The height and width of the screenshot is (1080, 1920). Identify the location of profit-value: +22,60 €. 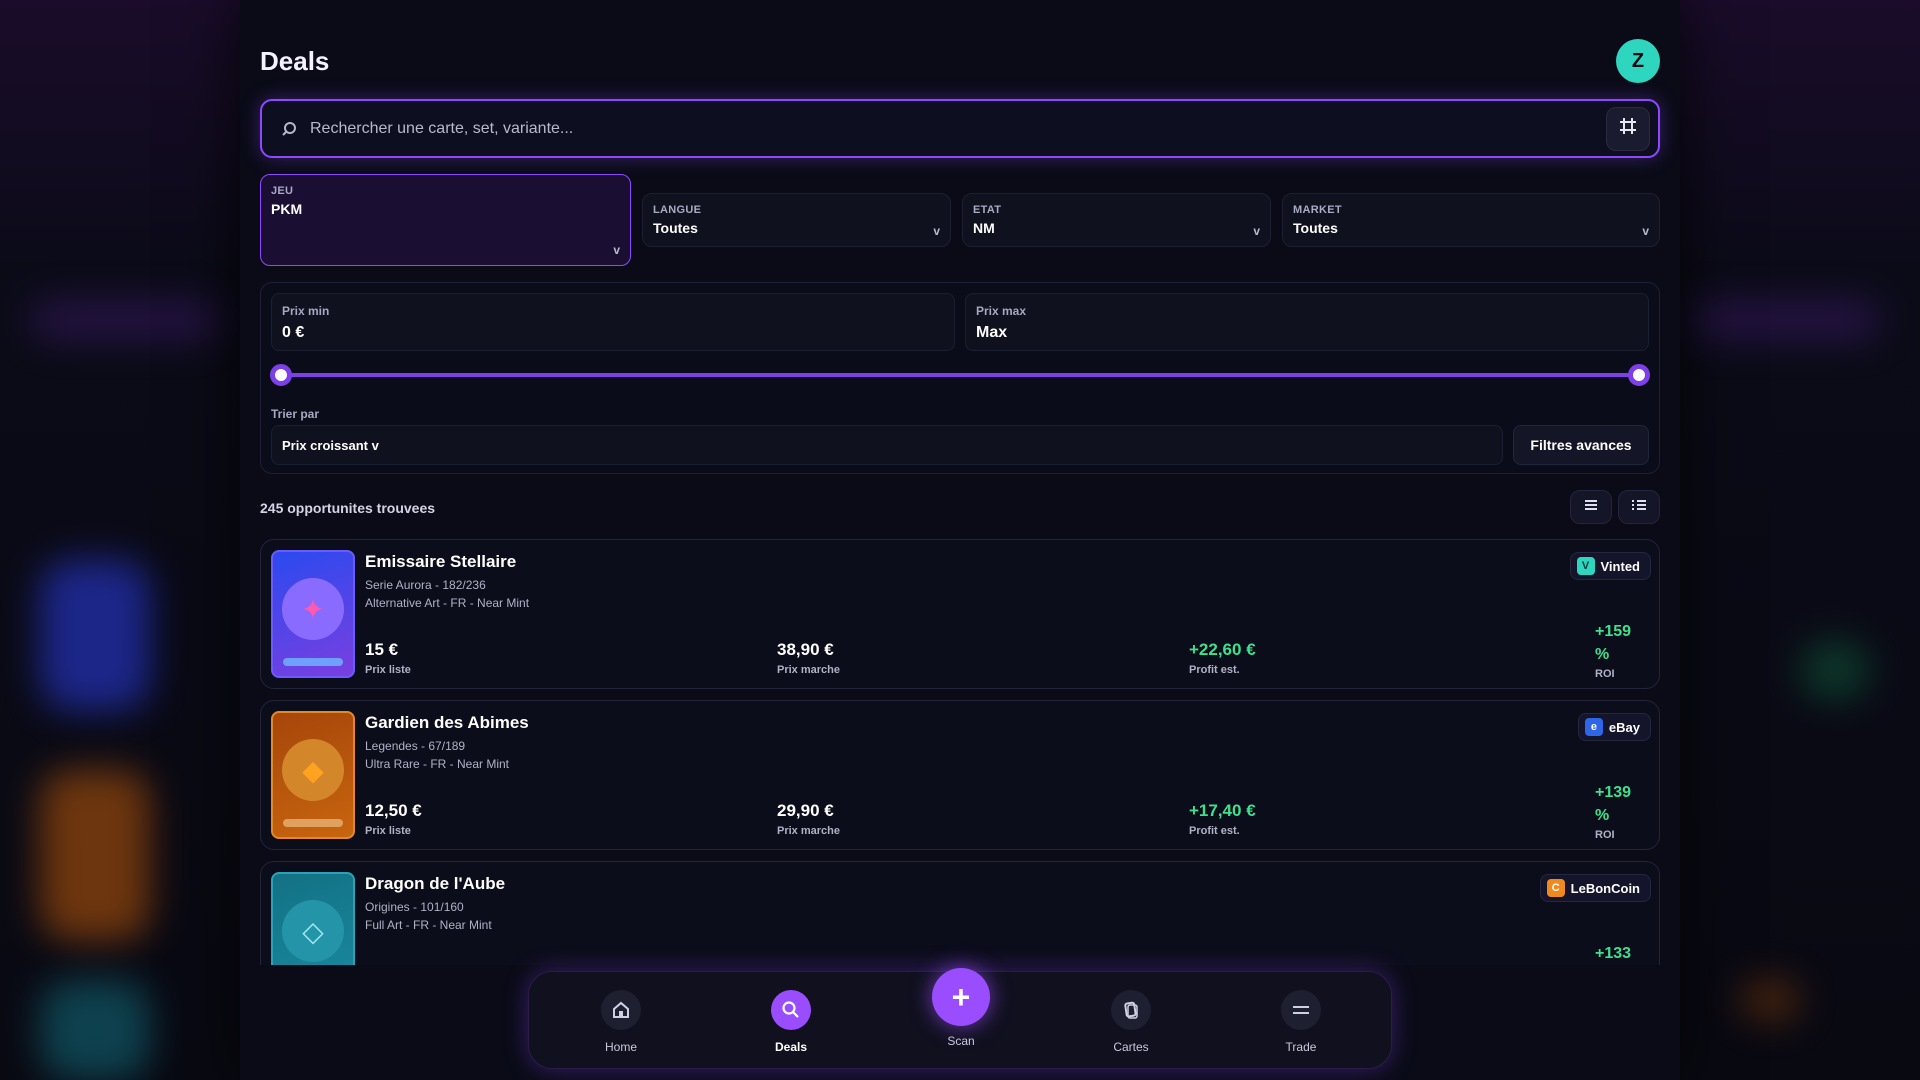
(1222, 649).